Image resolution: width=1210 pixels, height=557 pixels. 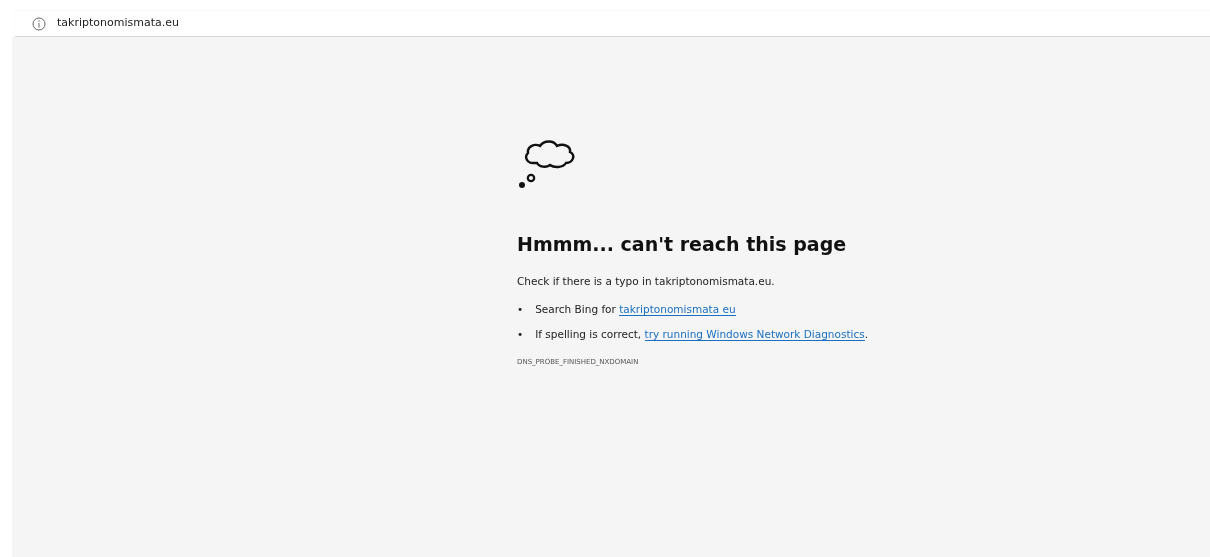 What do you see at coordinates (754, 335) in the screenshot?
I see `suggestion-link: try running Windows Network Diagnostics` at bounding box center [754, 335].